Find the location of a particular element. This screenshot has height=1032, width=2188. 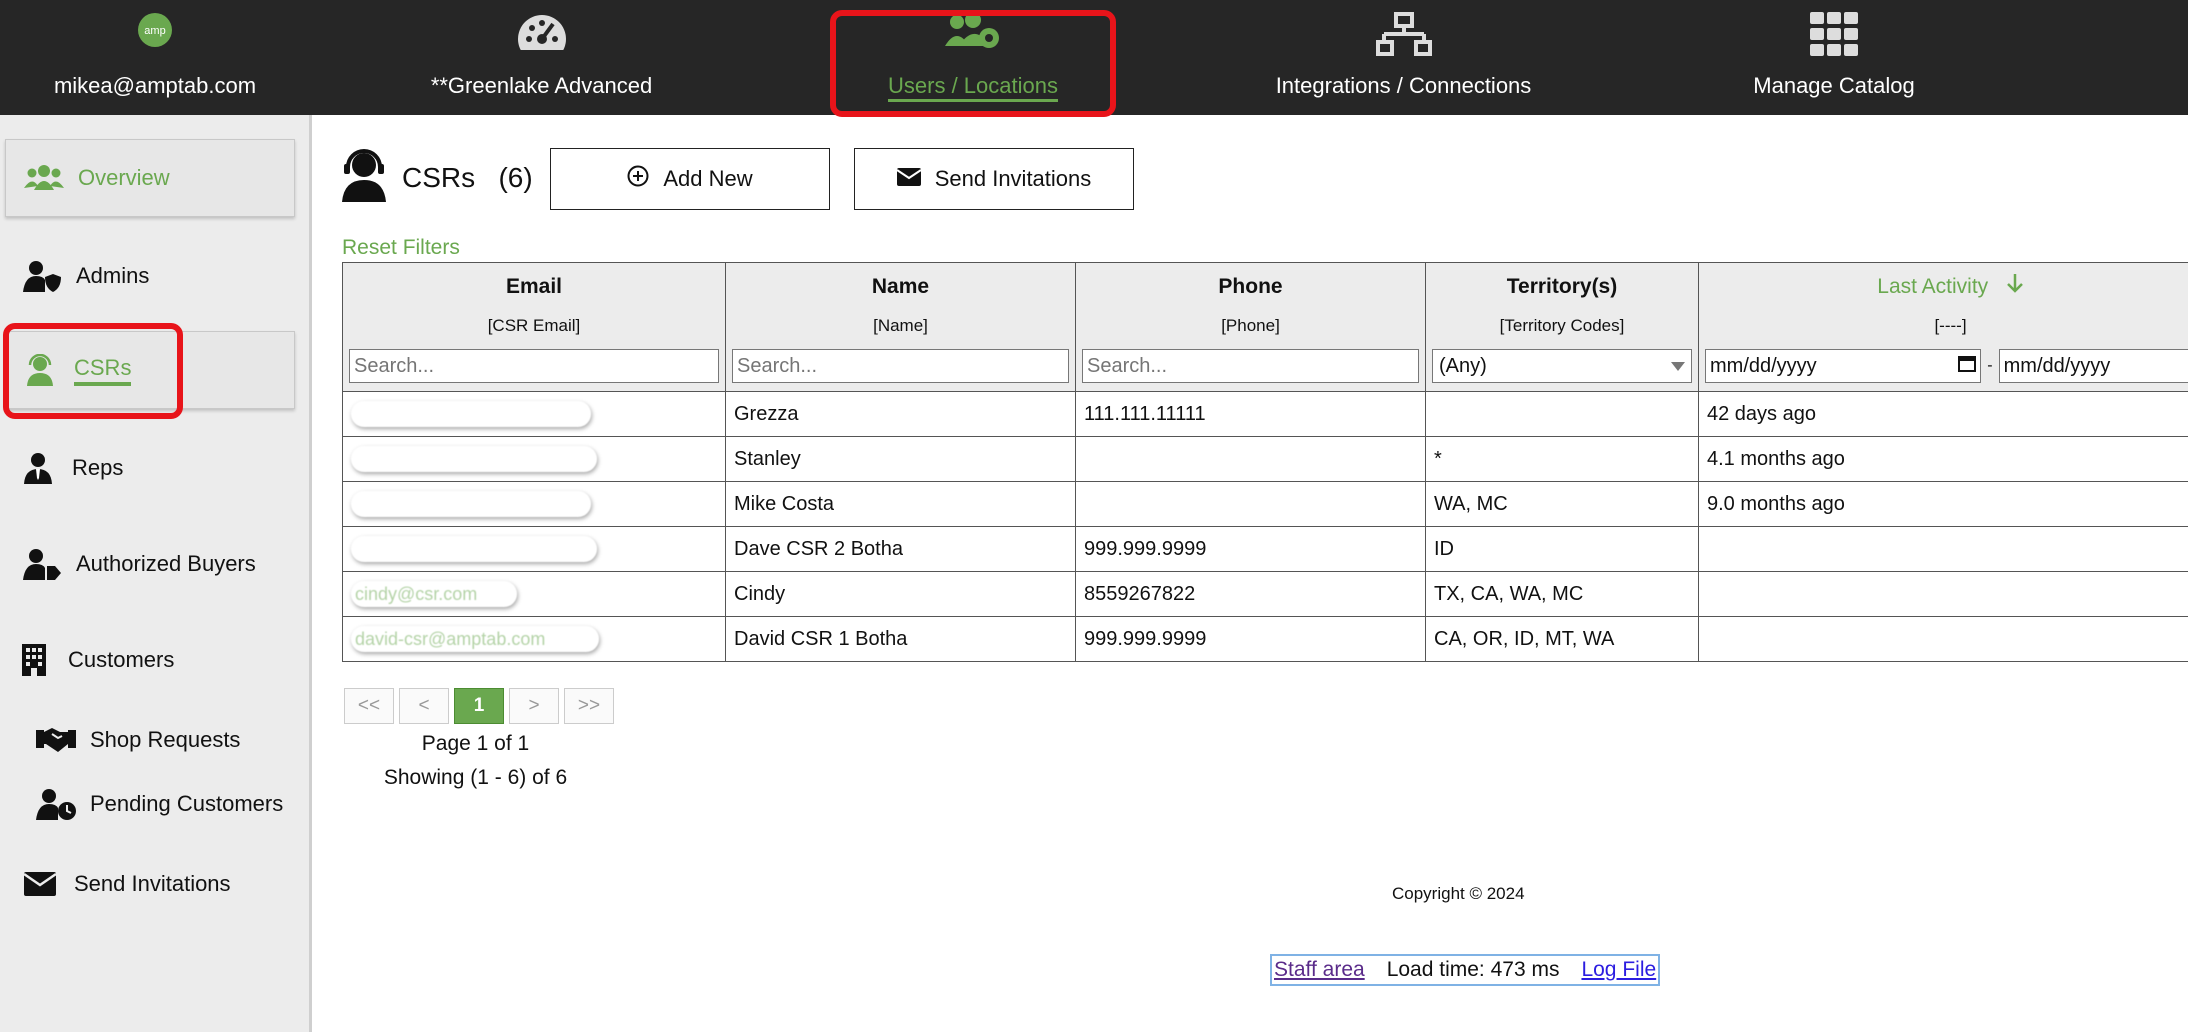

network-icon is located at coordinates (1403, 37).